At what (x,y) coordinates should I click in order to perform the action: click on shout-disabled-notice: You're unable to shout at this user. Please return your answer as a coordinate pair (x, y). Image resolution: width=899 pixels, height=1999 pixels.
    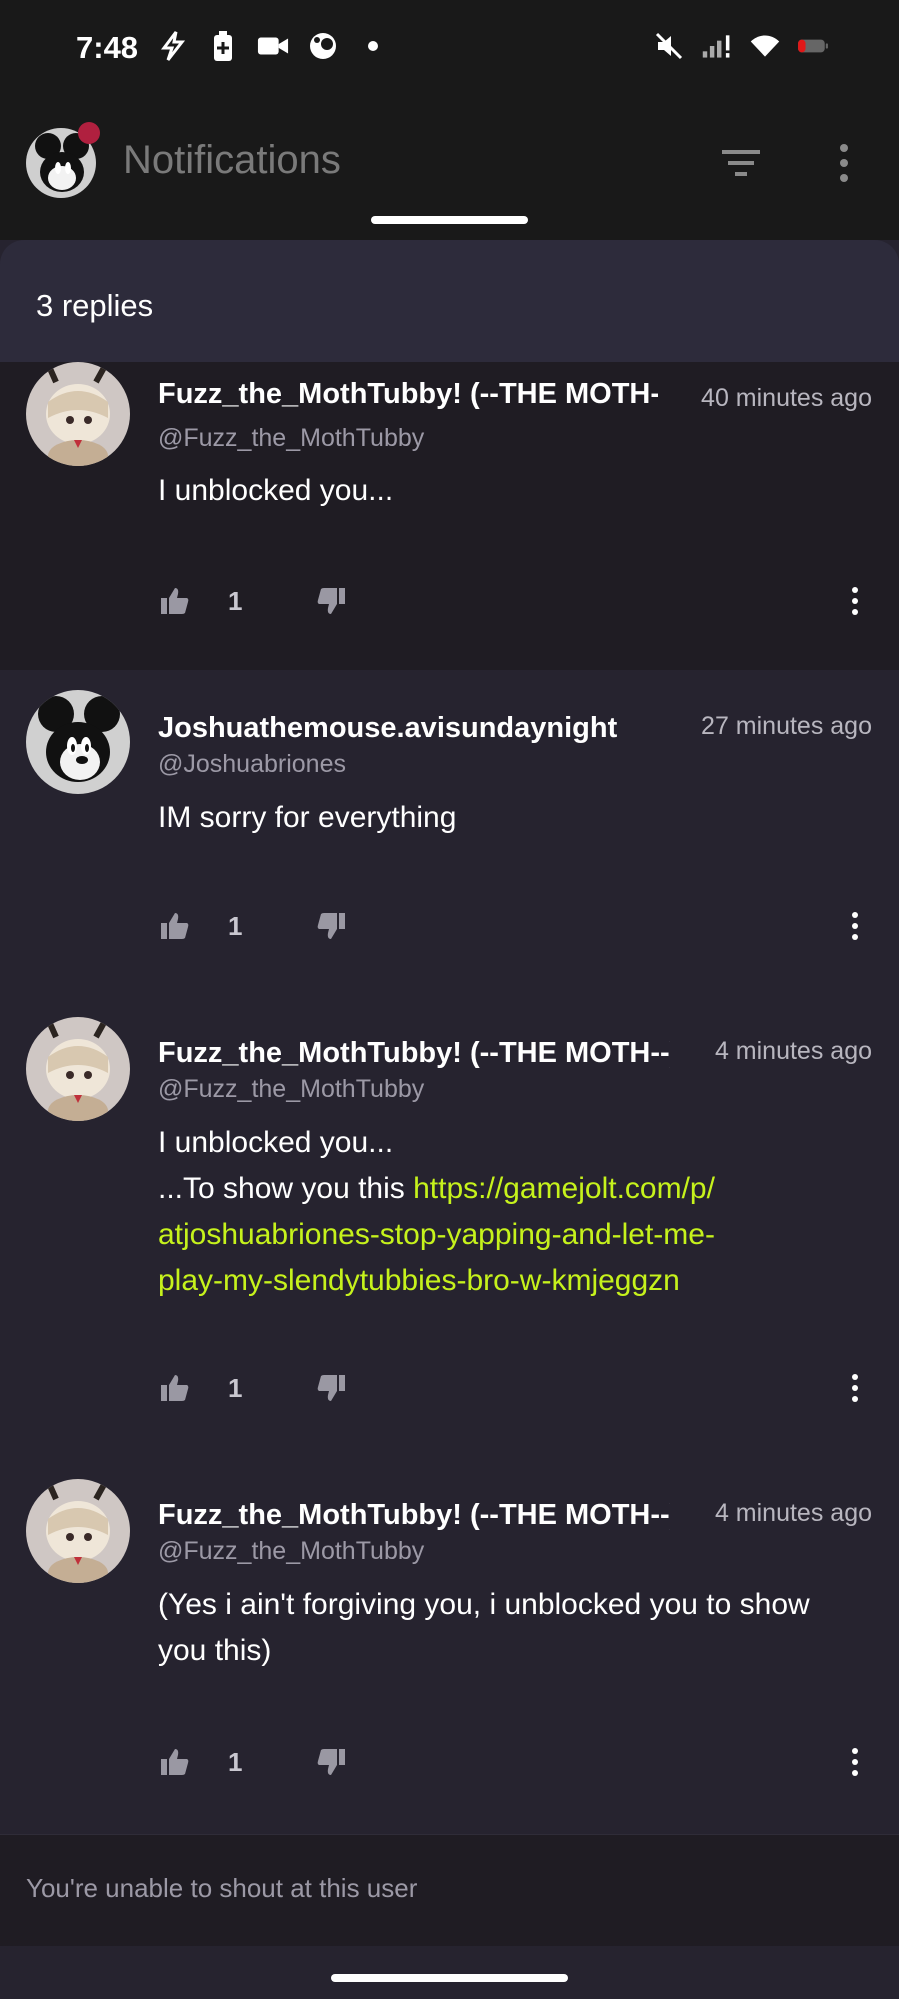
    Looking at the image, I should click on (222, 1888).